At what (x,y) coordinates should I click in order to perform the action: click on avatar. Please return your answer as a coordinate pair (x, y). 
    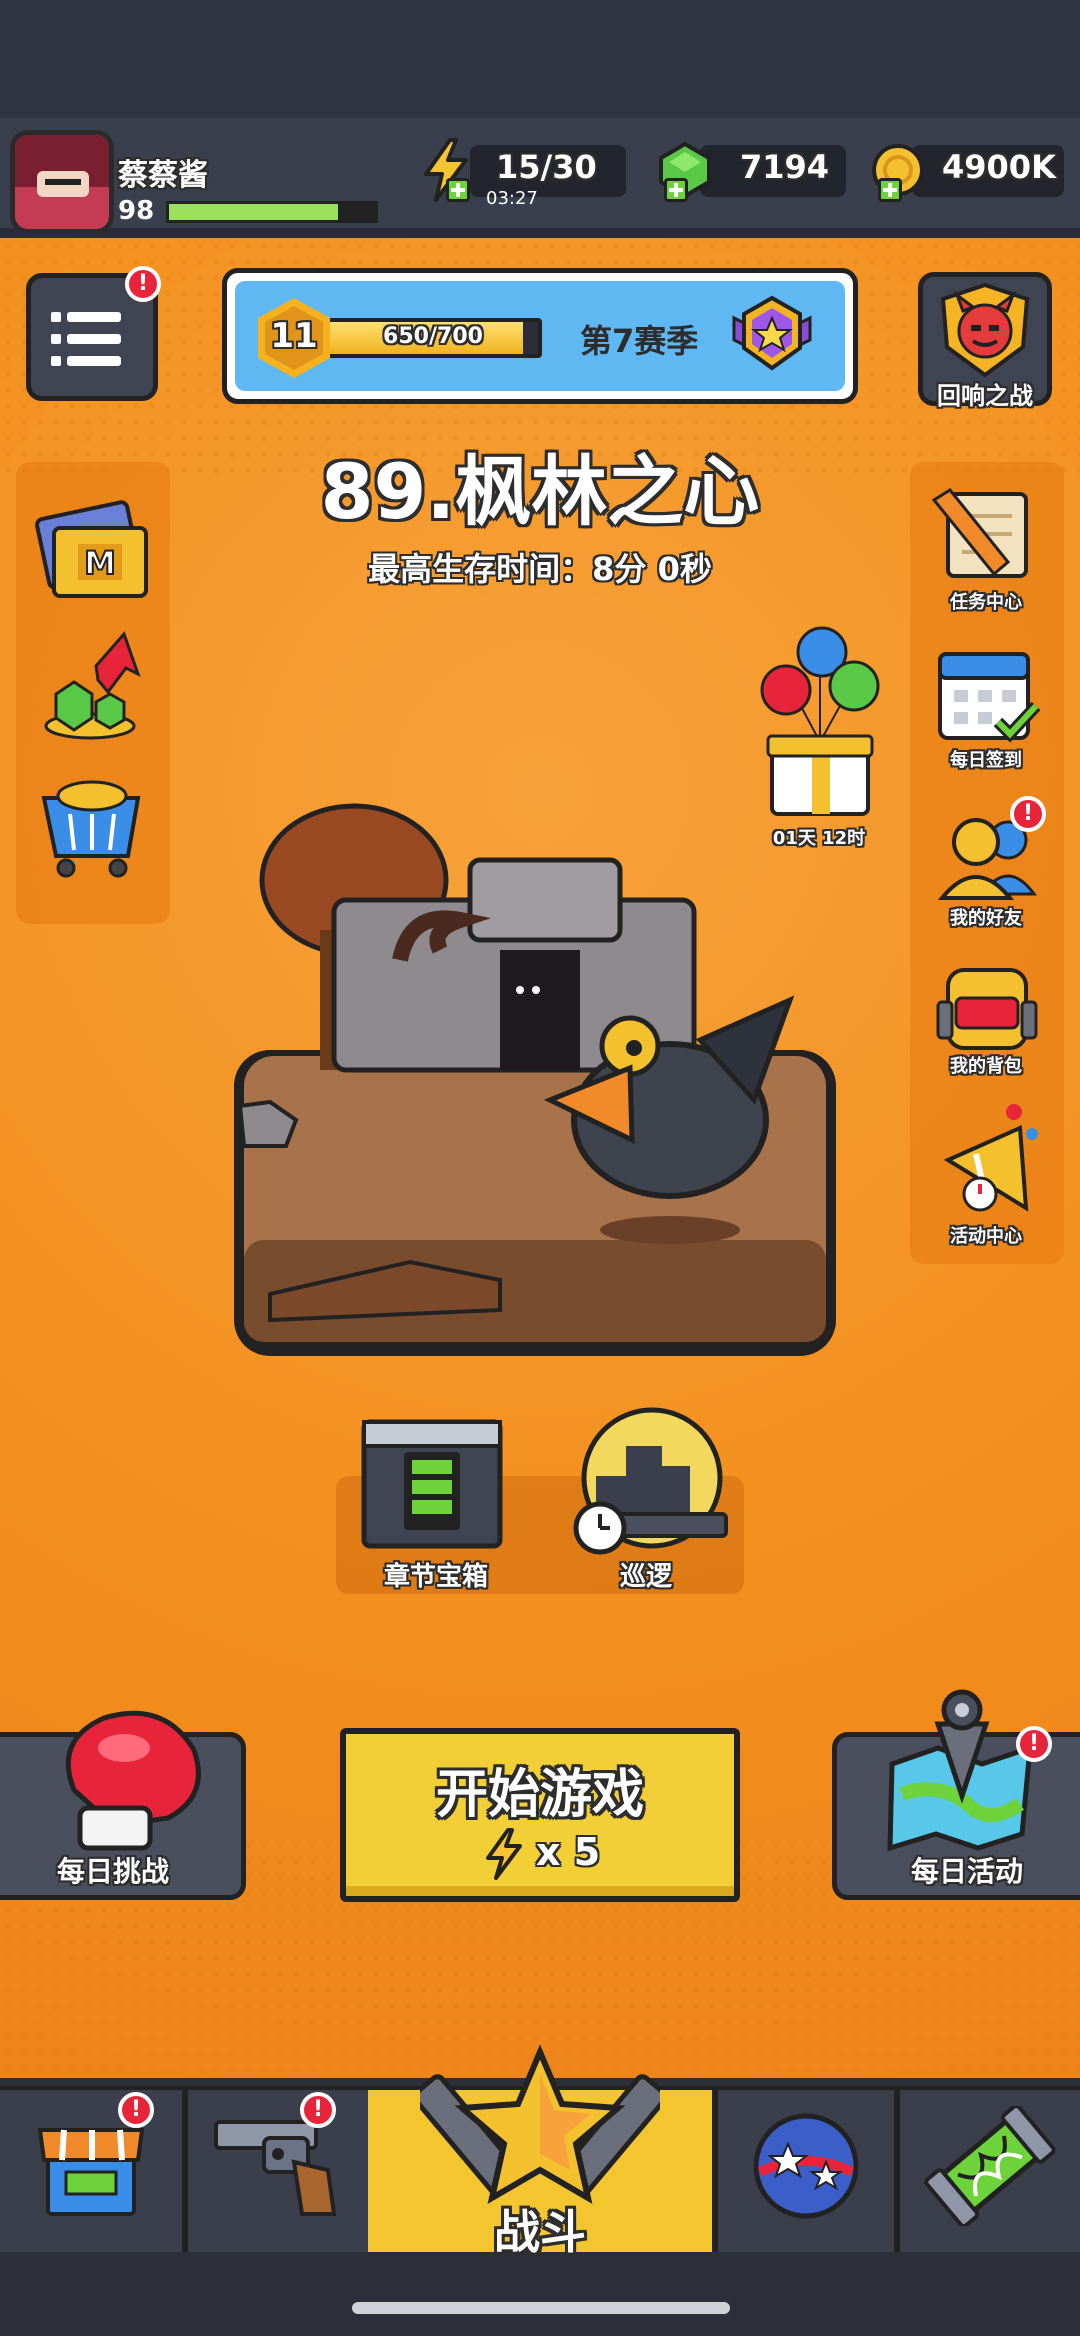
    Looking at the image, I should click on (62, 182).